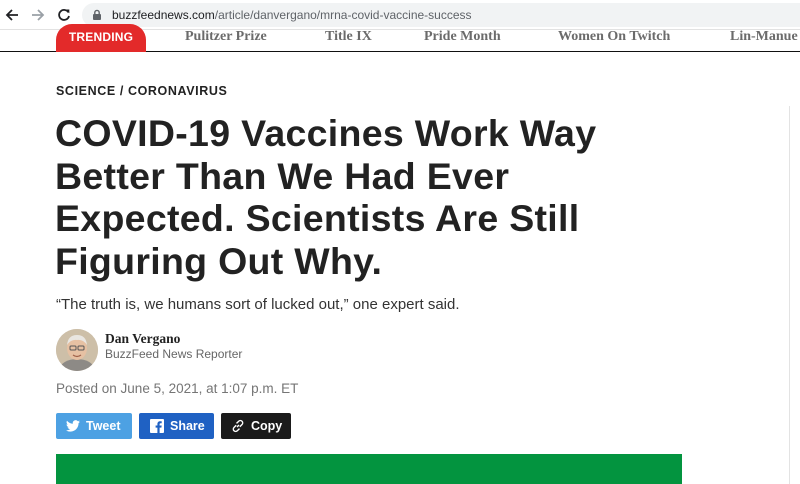 Image resolution: width=800 pixels, height=484 pixels. Describe the element at coordinates (348, 37) in the screenshot. I see `nav-link-title-ix: Title IX` at that location.